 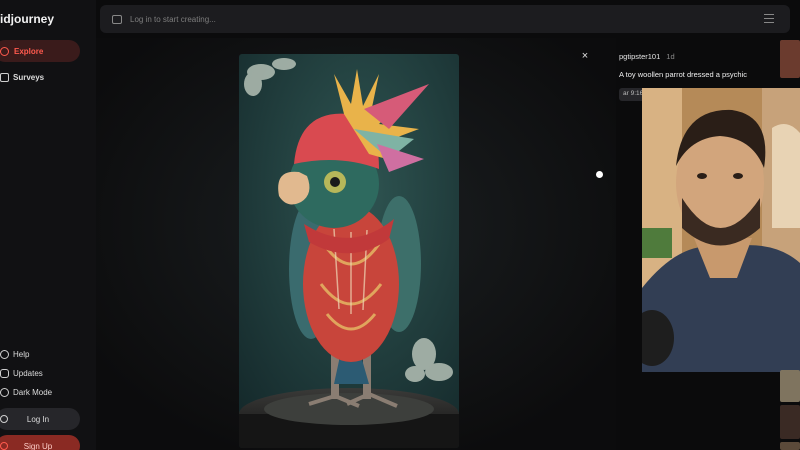 I want to click on brand-logo: idjourney, so click(x=27, y=19).